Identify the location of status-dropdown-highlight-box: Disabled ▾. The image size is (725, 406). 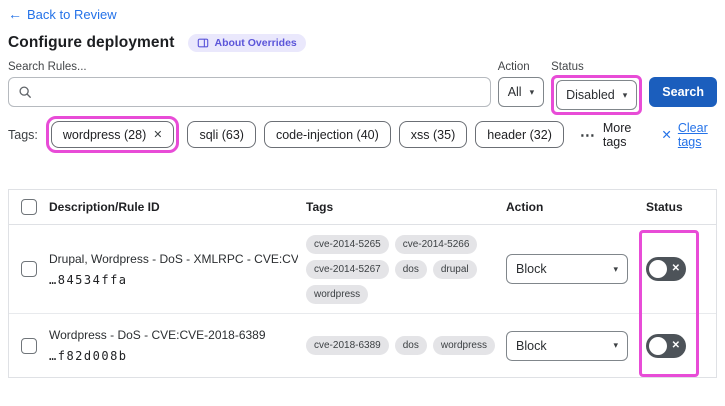
(597, 95).